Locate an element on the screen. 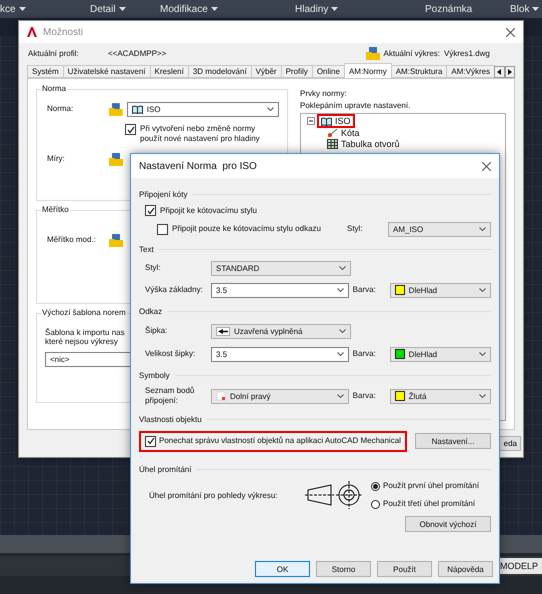 The width and height of the screenshot is (542, 594). drawing-name: Výkres1.dwg is located at coordinates (467, 53).